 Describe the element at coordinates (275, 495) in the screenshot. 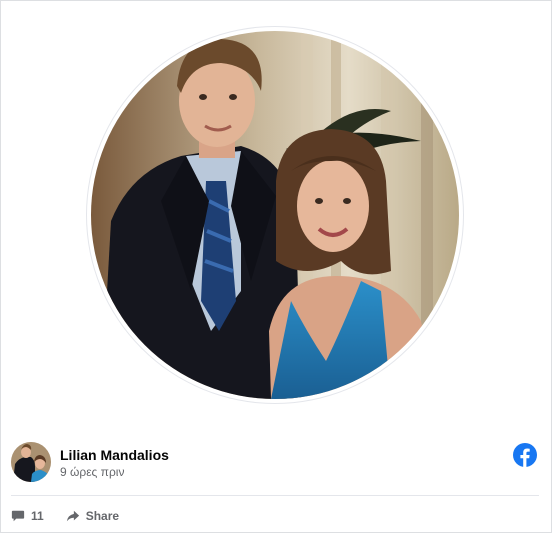

I see `post-divider` at that location.